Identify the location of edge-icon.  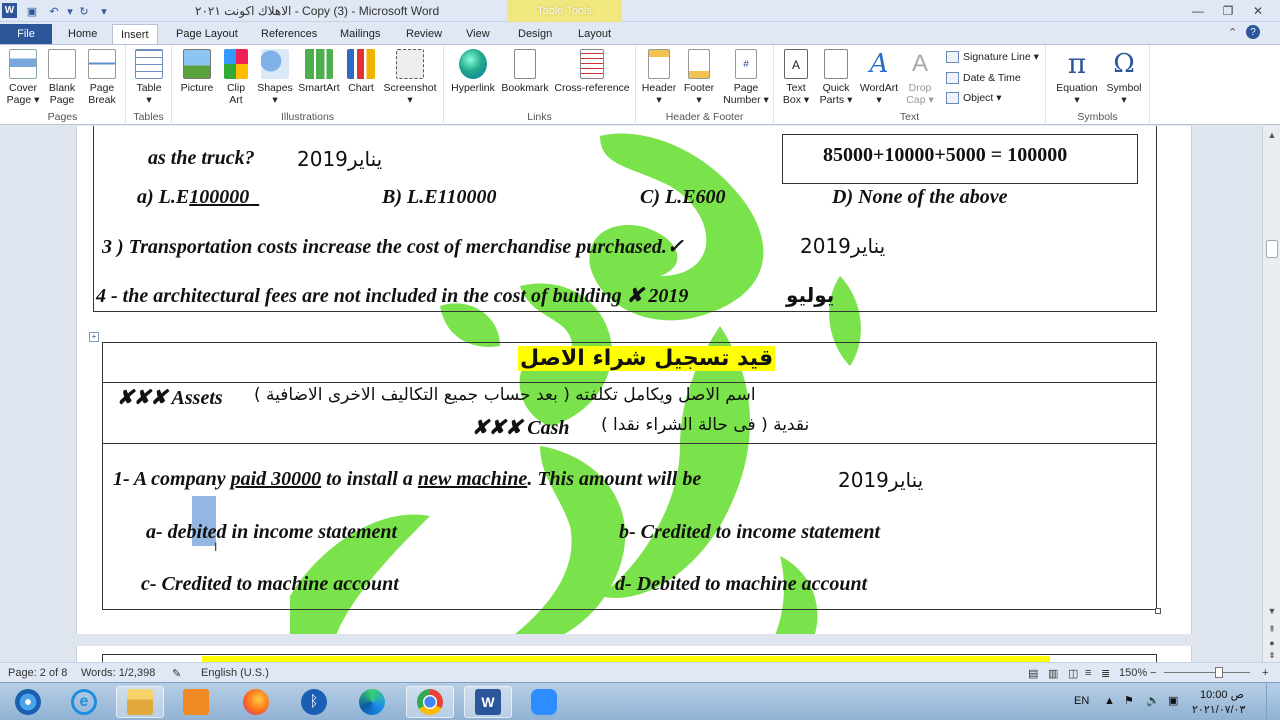
(372, 702).